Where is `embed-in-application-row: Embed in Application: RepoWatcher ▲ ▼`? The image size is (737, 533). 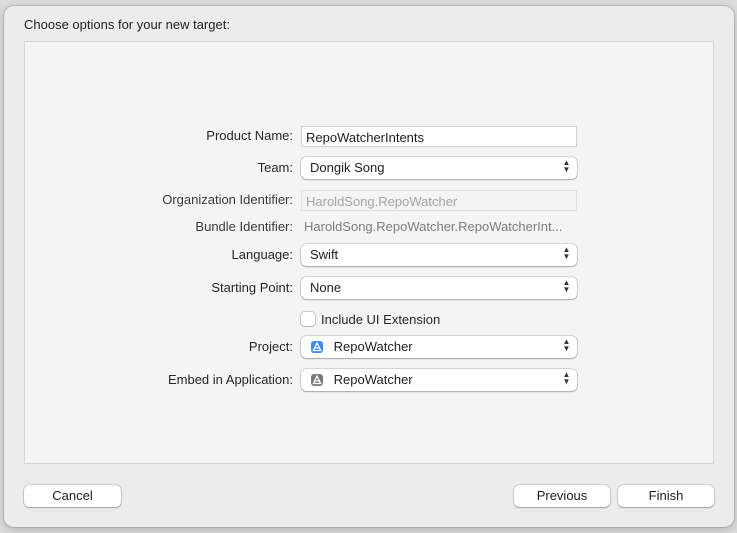
embed-in-application-row: Embed in Application: RepoWatcher ▲ ▼ is located at coordinates (370, 380).